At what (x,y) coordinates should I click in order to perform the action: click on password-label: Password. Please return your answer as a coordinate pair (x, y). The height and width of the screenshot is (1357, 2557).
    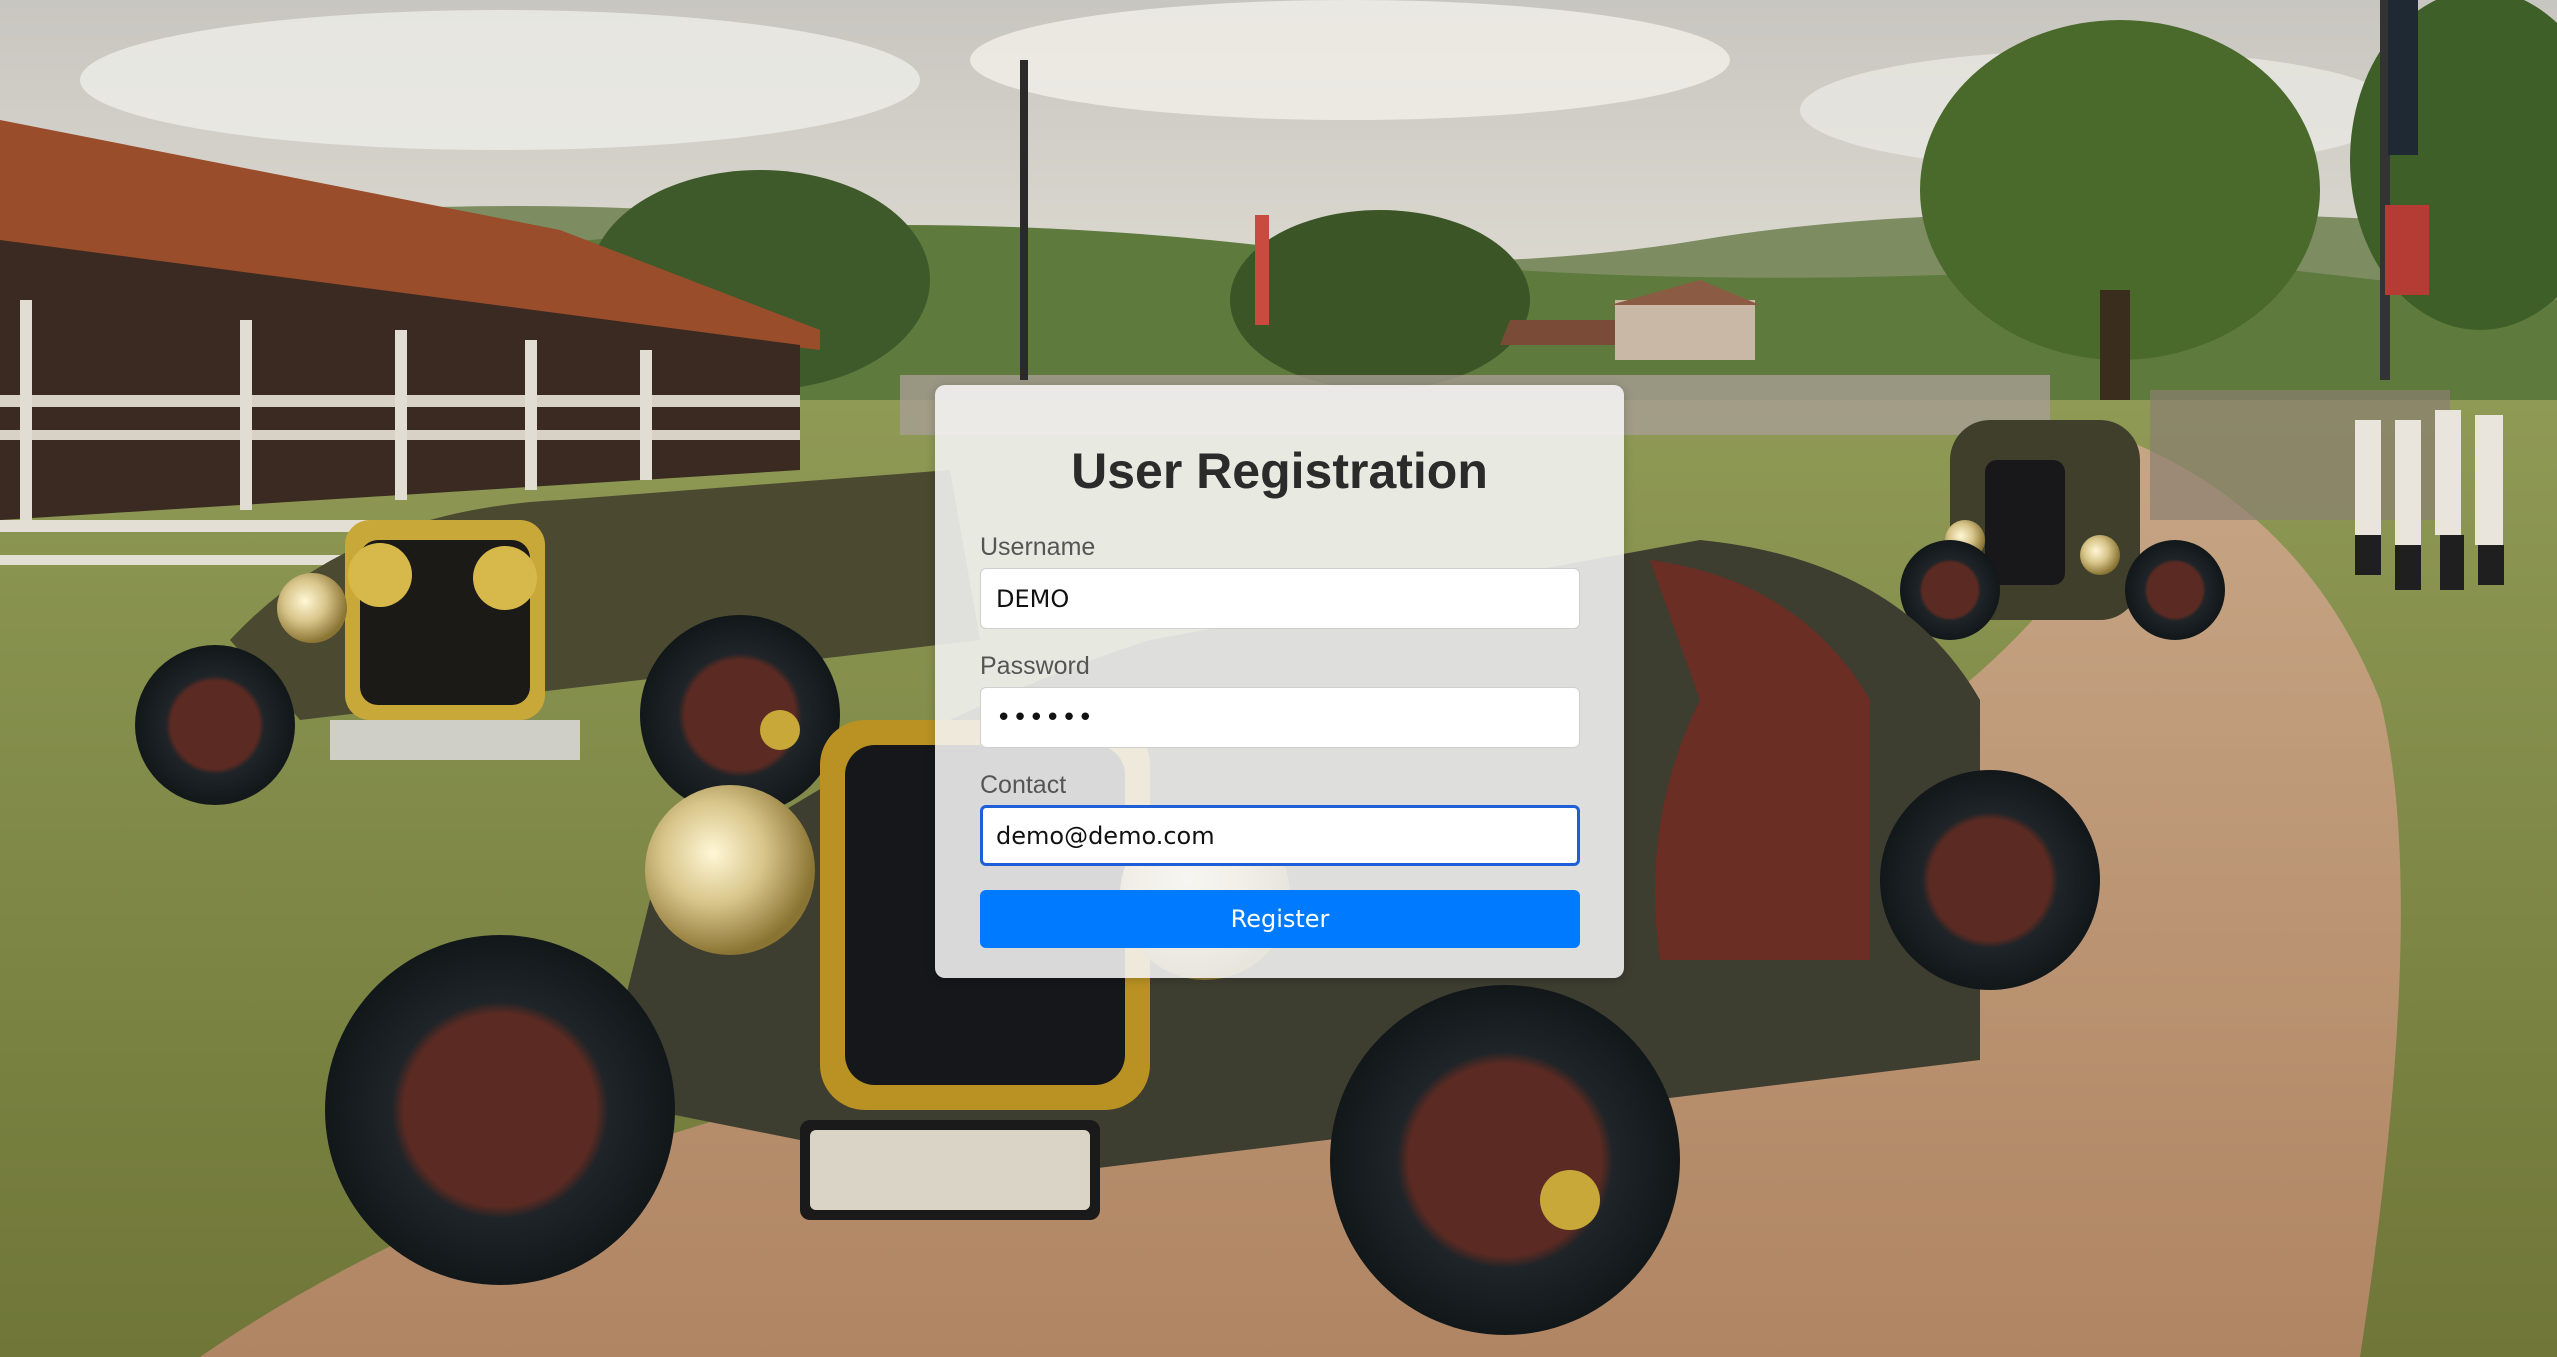
    Looking at the image, I should click on (1035, 666).